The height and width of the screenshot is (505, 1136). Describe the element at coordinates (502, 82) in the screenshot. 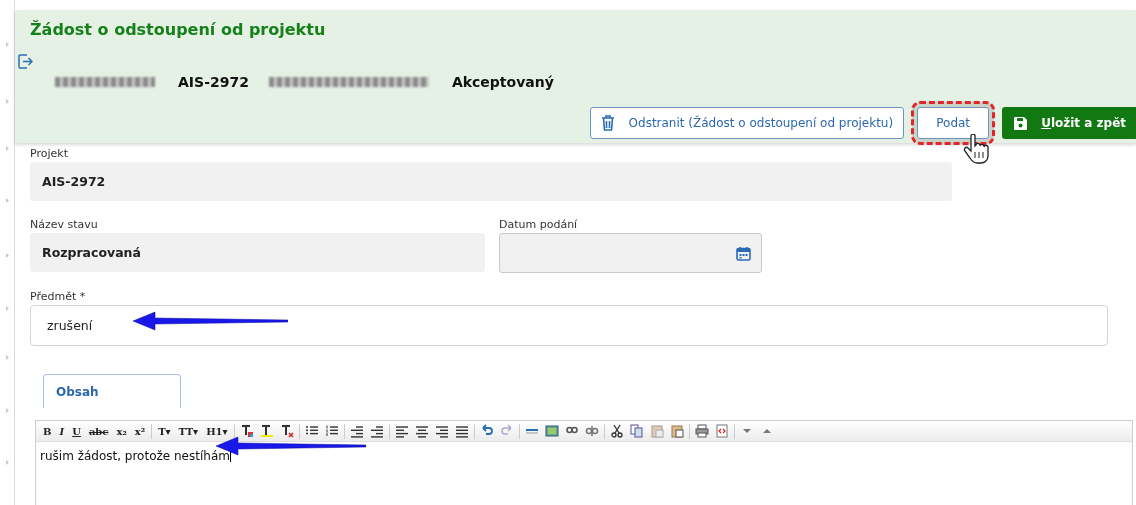

I see `summary-text: Akceptovaný` at that location.